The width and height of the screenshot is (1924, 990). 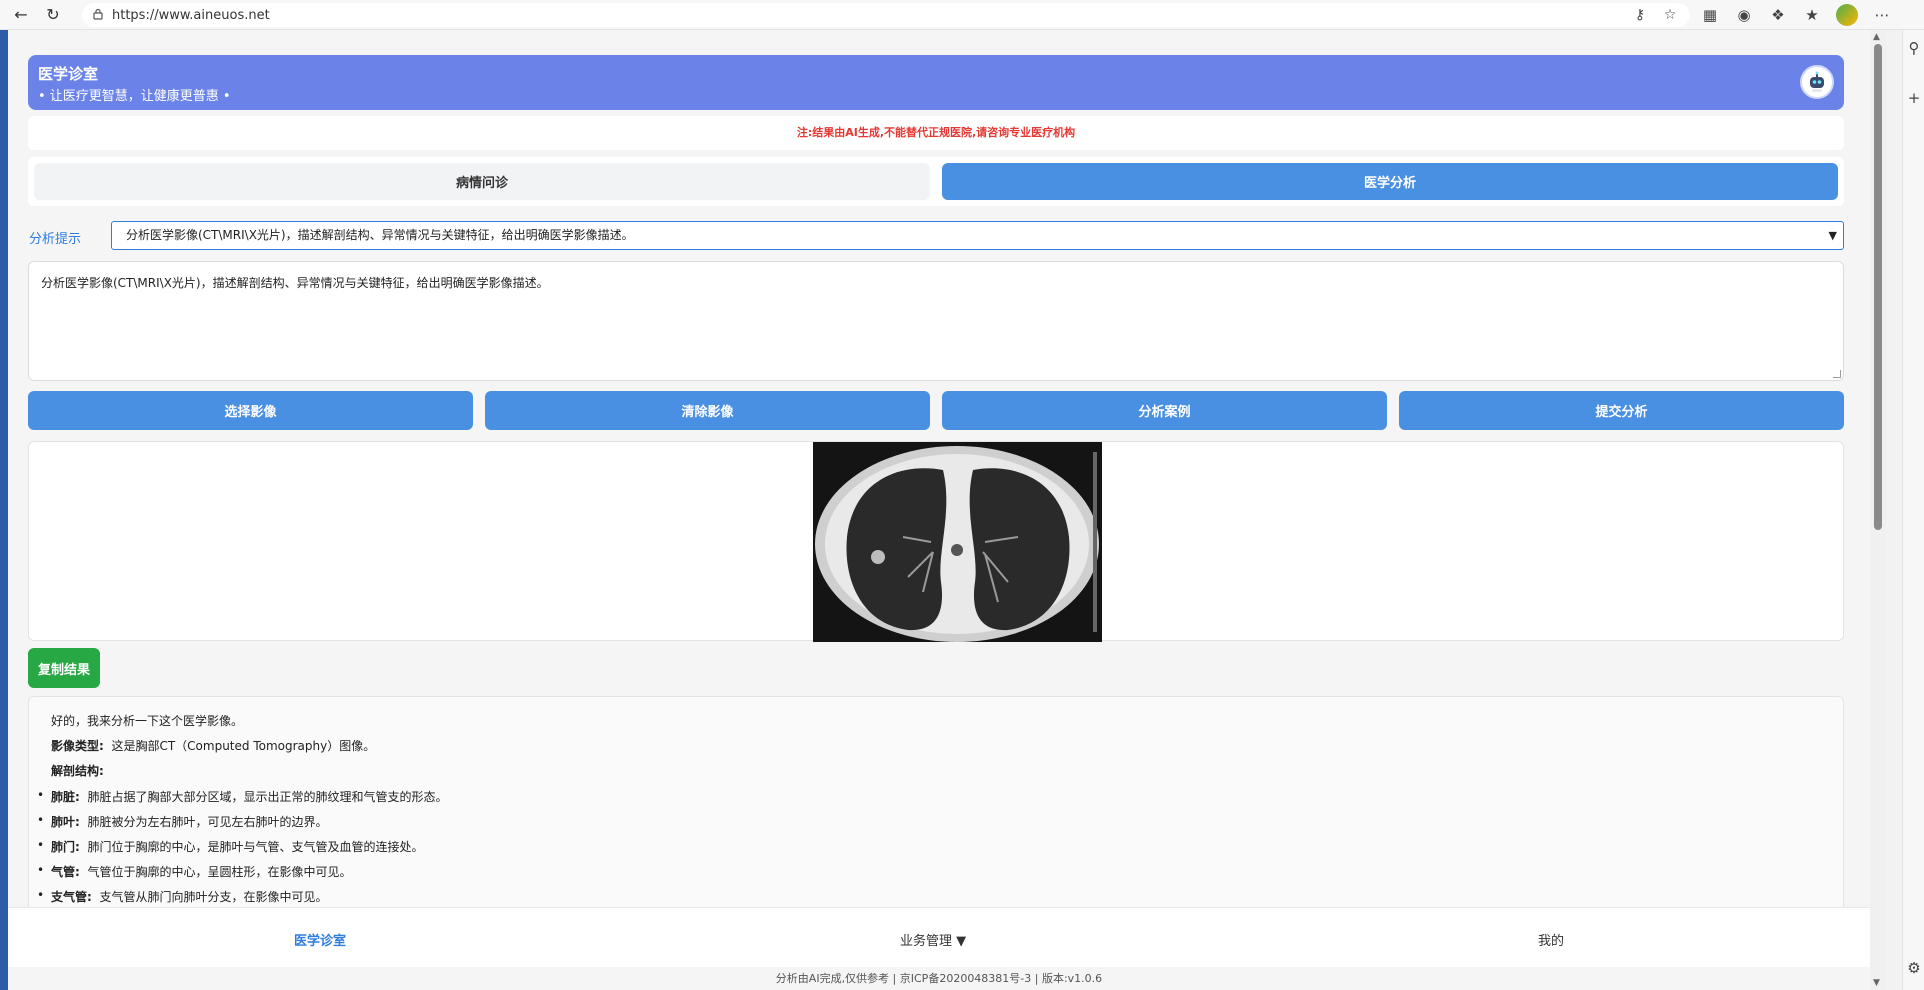 I want to click on scroll-up-icon: ▲, so click(x=1876, y=37).